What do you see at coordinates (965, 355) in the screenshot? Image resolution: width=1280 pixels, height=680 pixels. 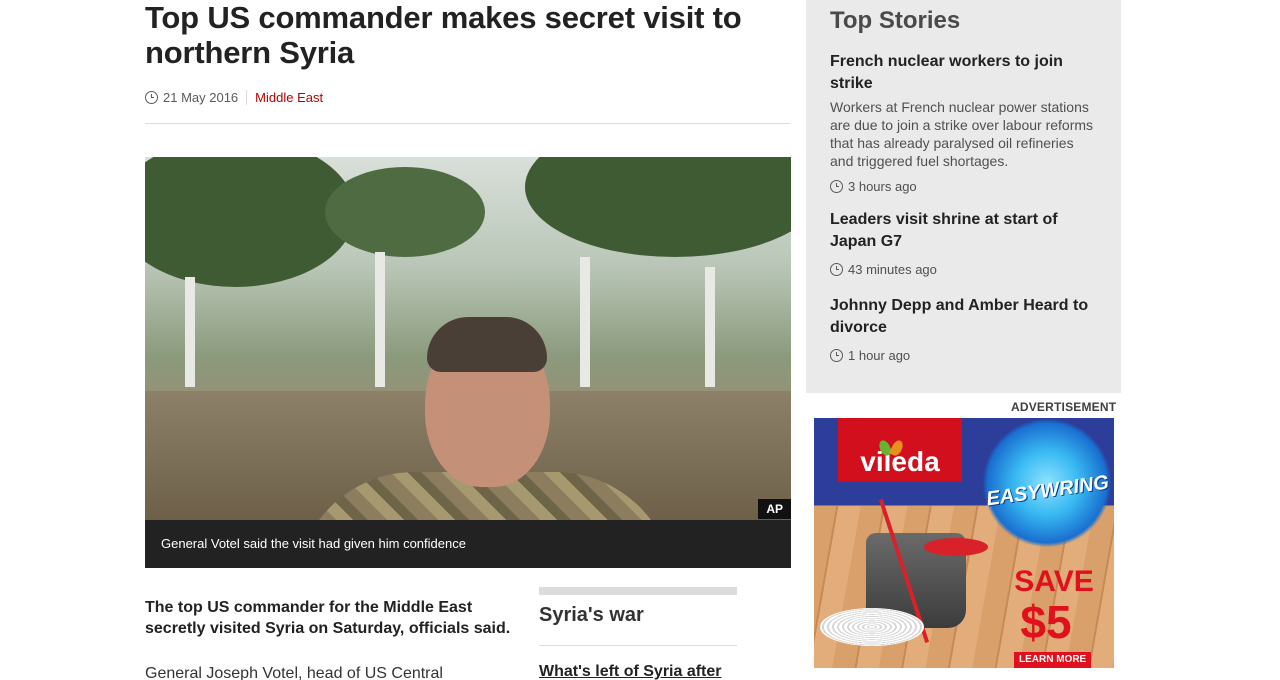 I see `story-timestamp: 1 hour ago` at bounding box center [965, 355].